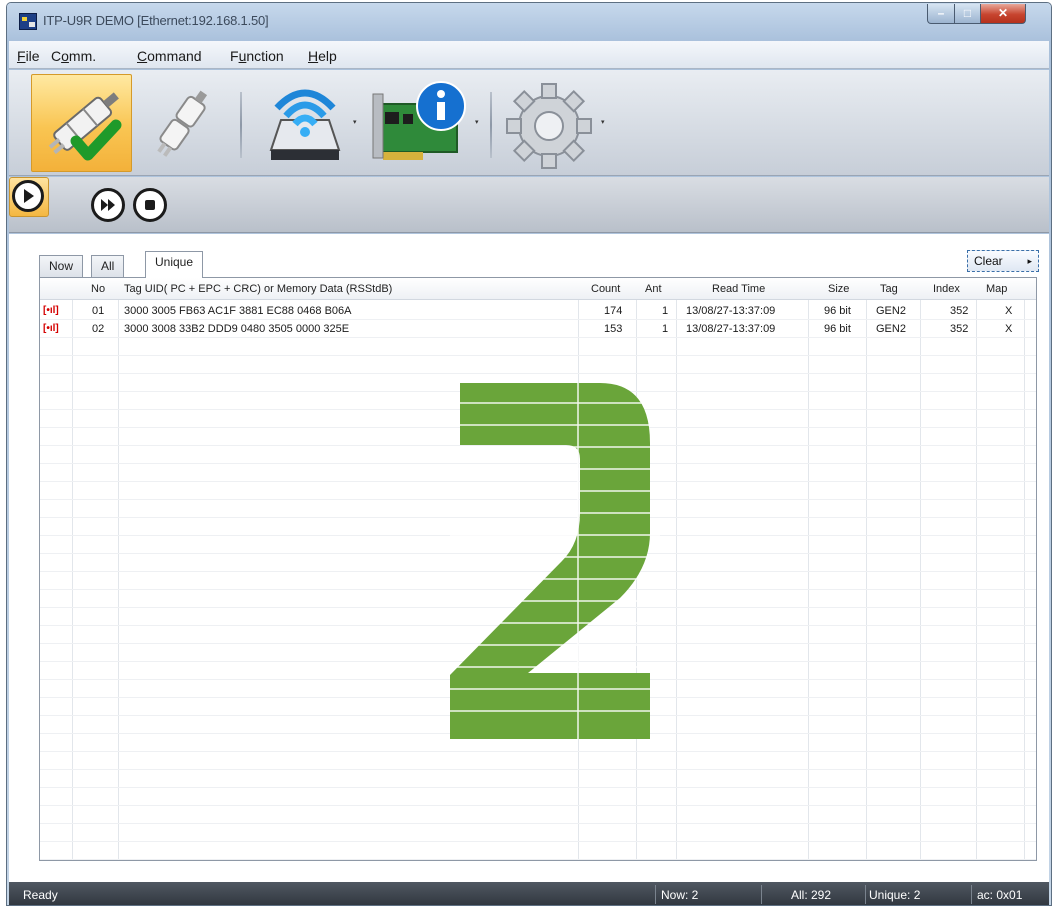 The height and width of the screenshot is (909, 1058). Describe the element at coordinates (988, 261) in the screenshot. I see `clear-button-label: Clear` at that location.